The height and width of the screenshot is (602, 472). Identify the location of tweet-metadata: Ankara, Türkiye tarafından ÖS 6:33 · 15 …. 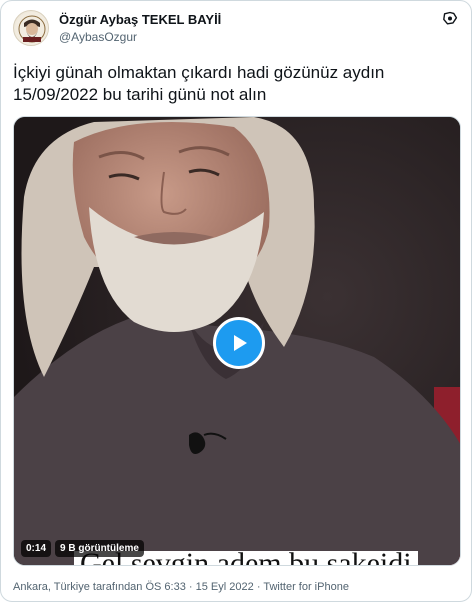
(181, 587).